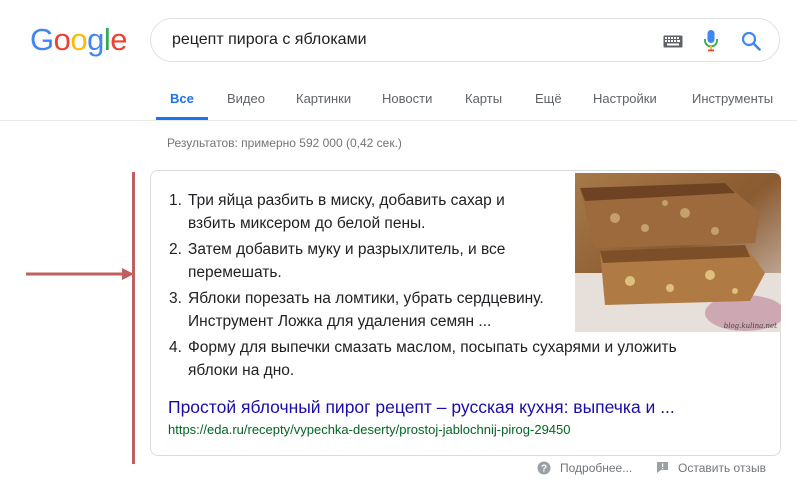 The height and width of the screenshot is (490, 797). I want to click on tab-images: Картинки, so click(323, 98).